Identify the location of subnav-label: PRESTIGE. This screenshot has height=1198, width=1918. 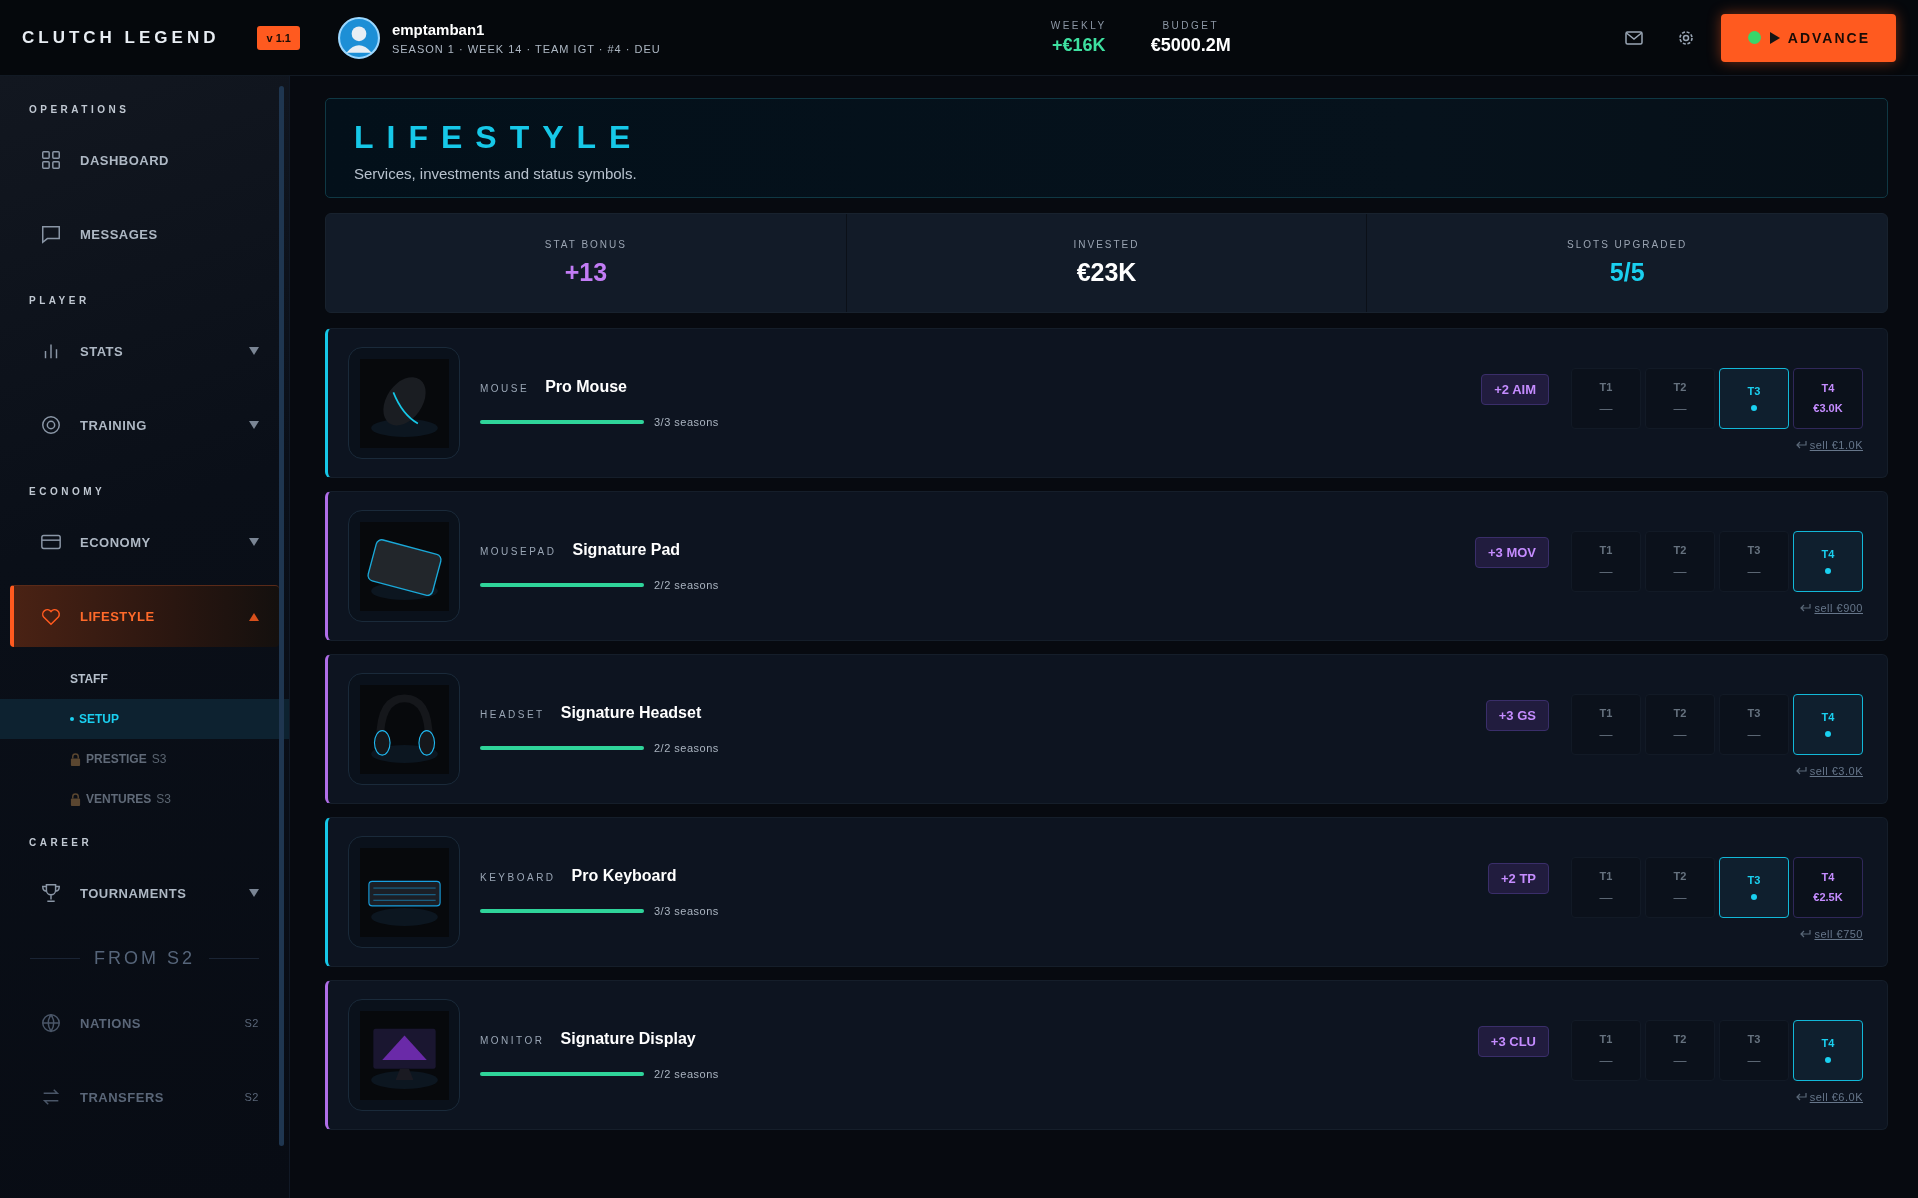
(116, 759).